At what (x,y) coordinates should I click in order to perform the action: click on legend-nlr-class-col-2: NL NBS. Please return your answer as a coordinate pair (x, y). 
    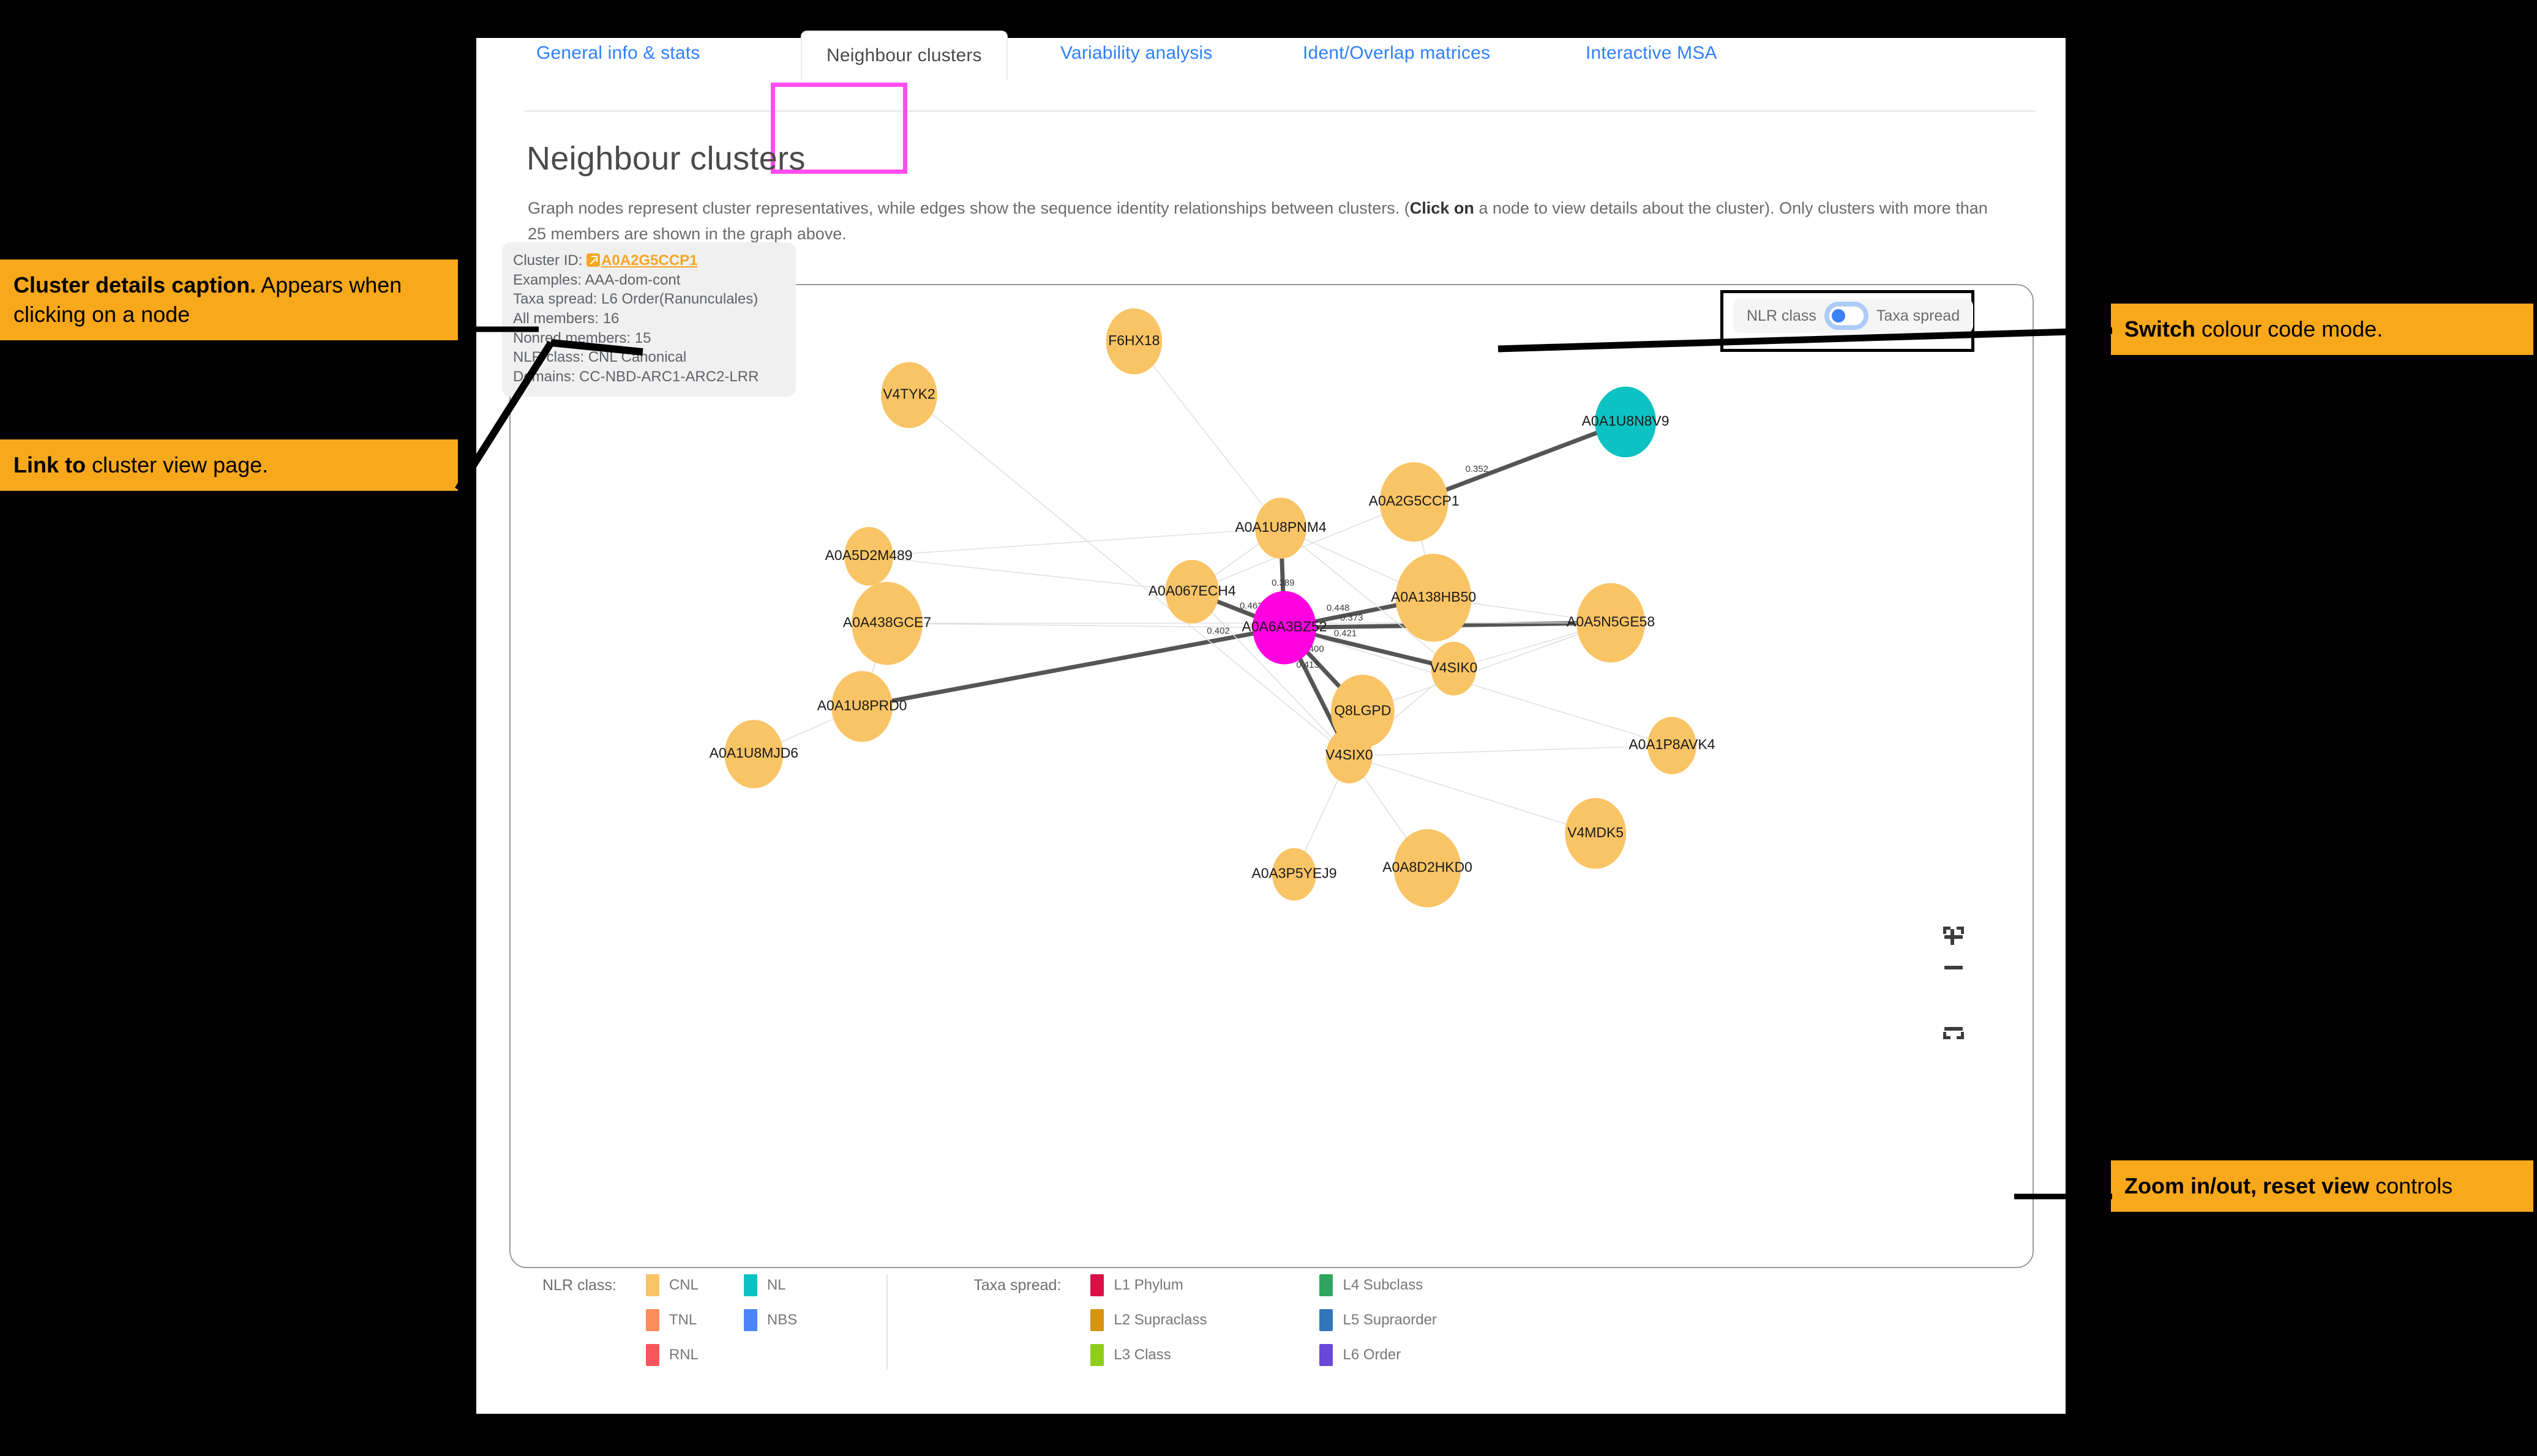
    Looking at the image, I should click on (771, 1320).